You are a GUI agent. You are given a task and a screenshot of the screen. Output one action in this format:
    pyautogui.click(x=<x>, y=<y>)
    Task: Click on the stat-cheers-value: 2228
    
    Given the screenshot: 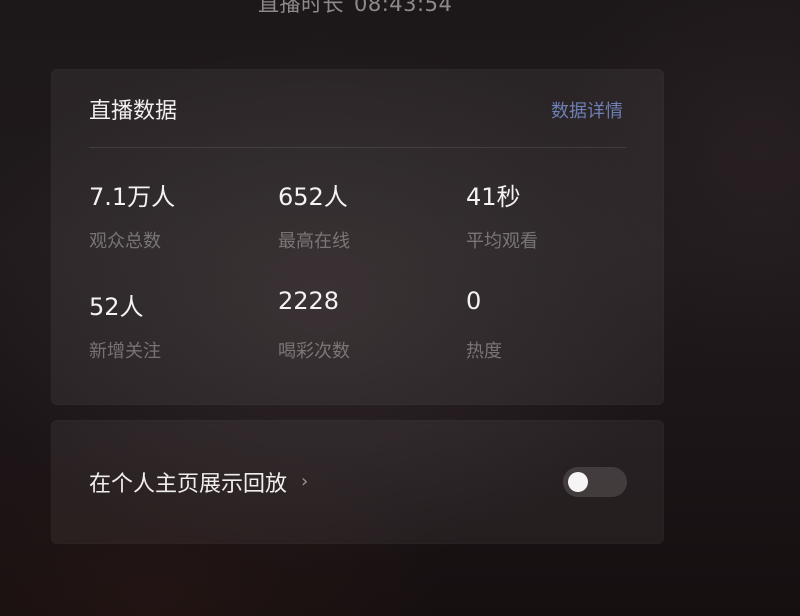 What is the action you would take?
    pyautogui.click(x=309, y=301)
    